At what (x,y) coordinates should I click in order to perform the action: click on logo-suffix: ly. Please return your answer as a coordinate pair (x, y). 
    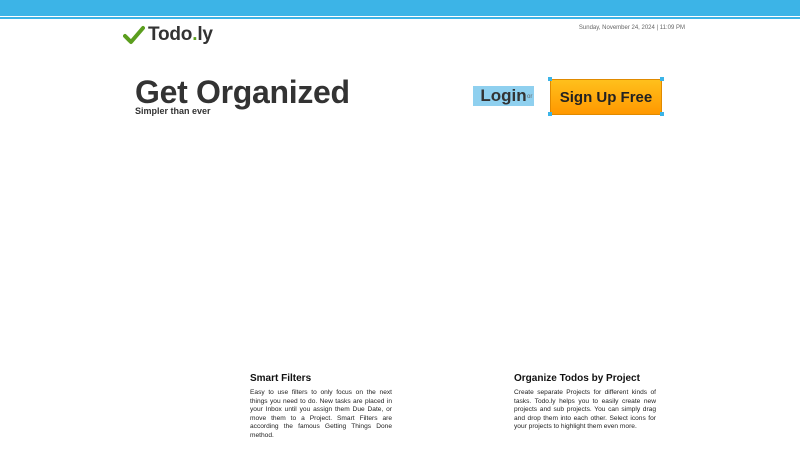
    Looking at the image, I should click on (205, 34).